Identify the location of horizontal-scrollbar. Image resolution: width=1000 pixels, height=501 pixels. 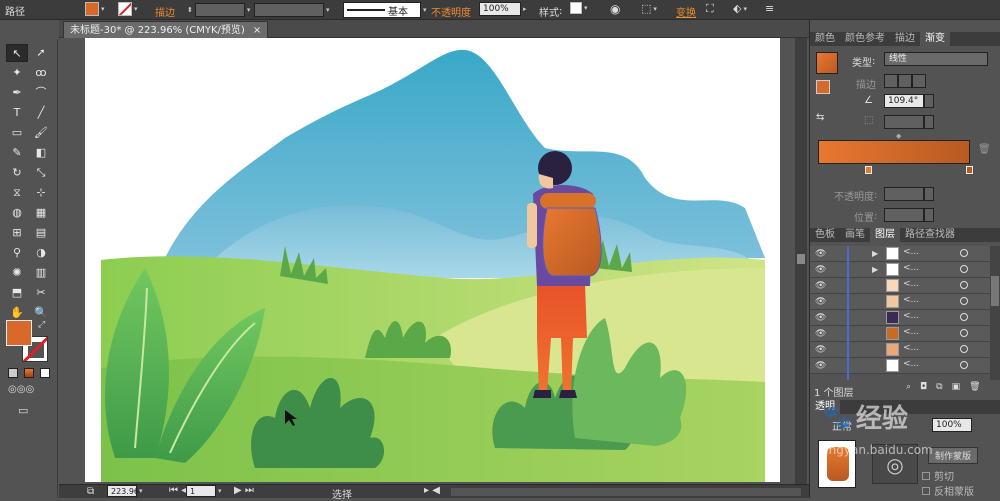
(626, 492).